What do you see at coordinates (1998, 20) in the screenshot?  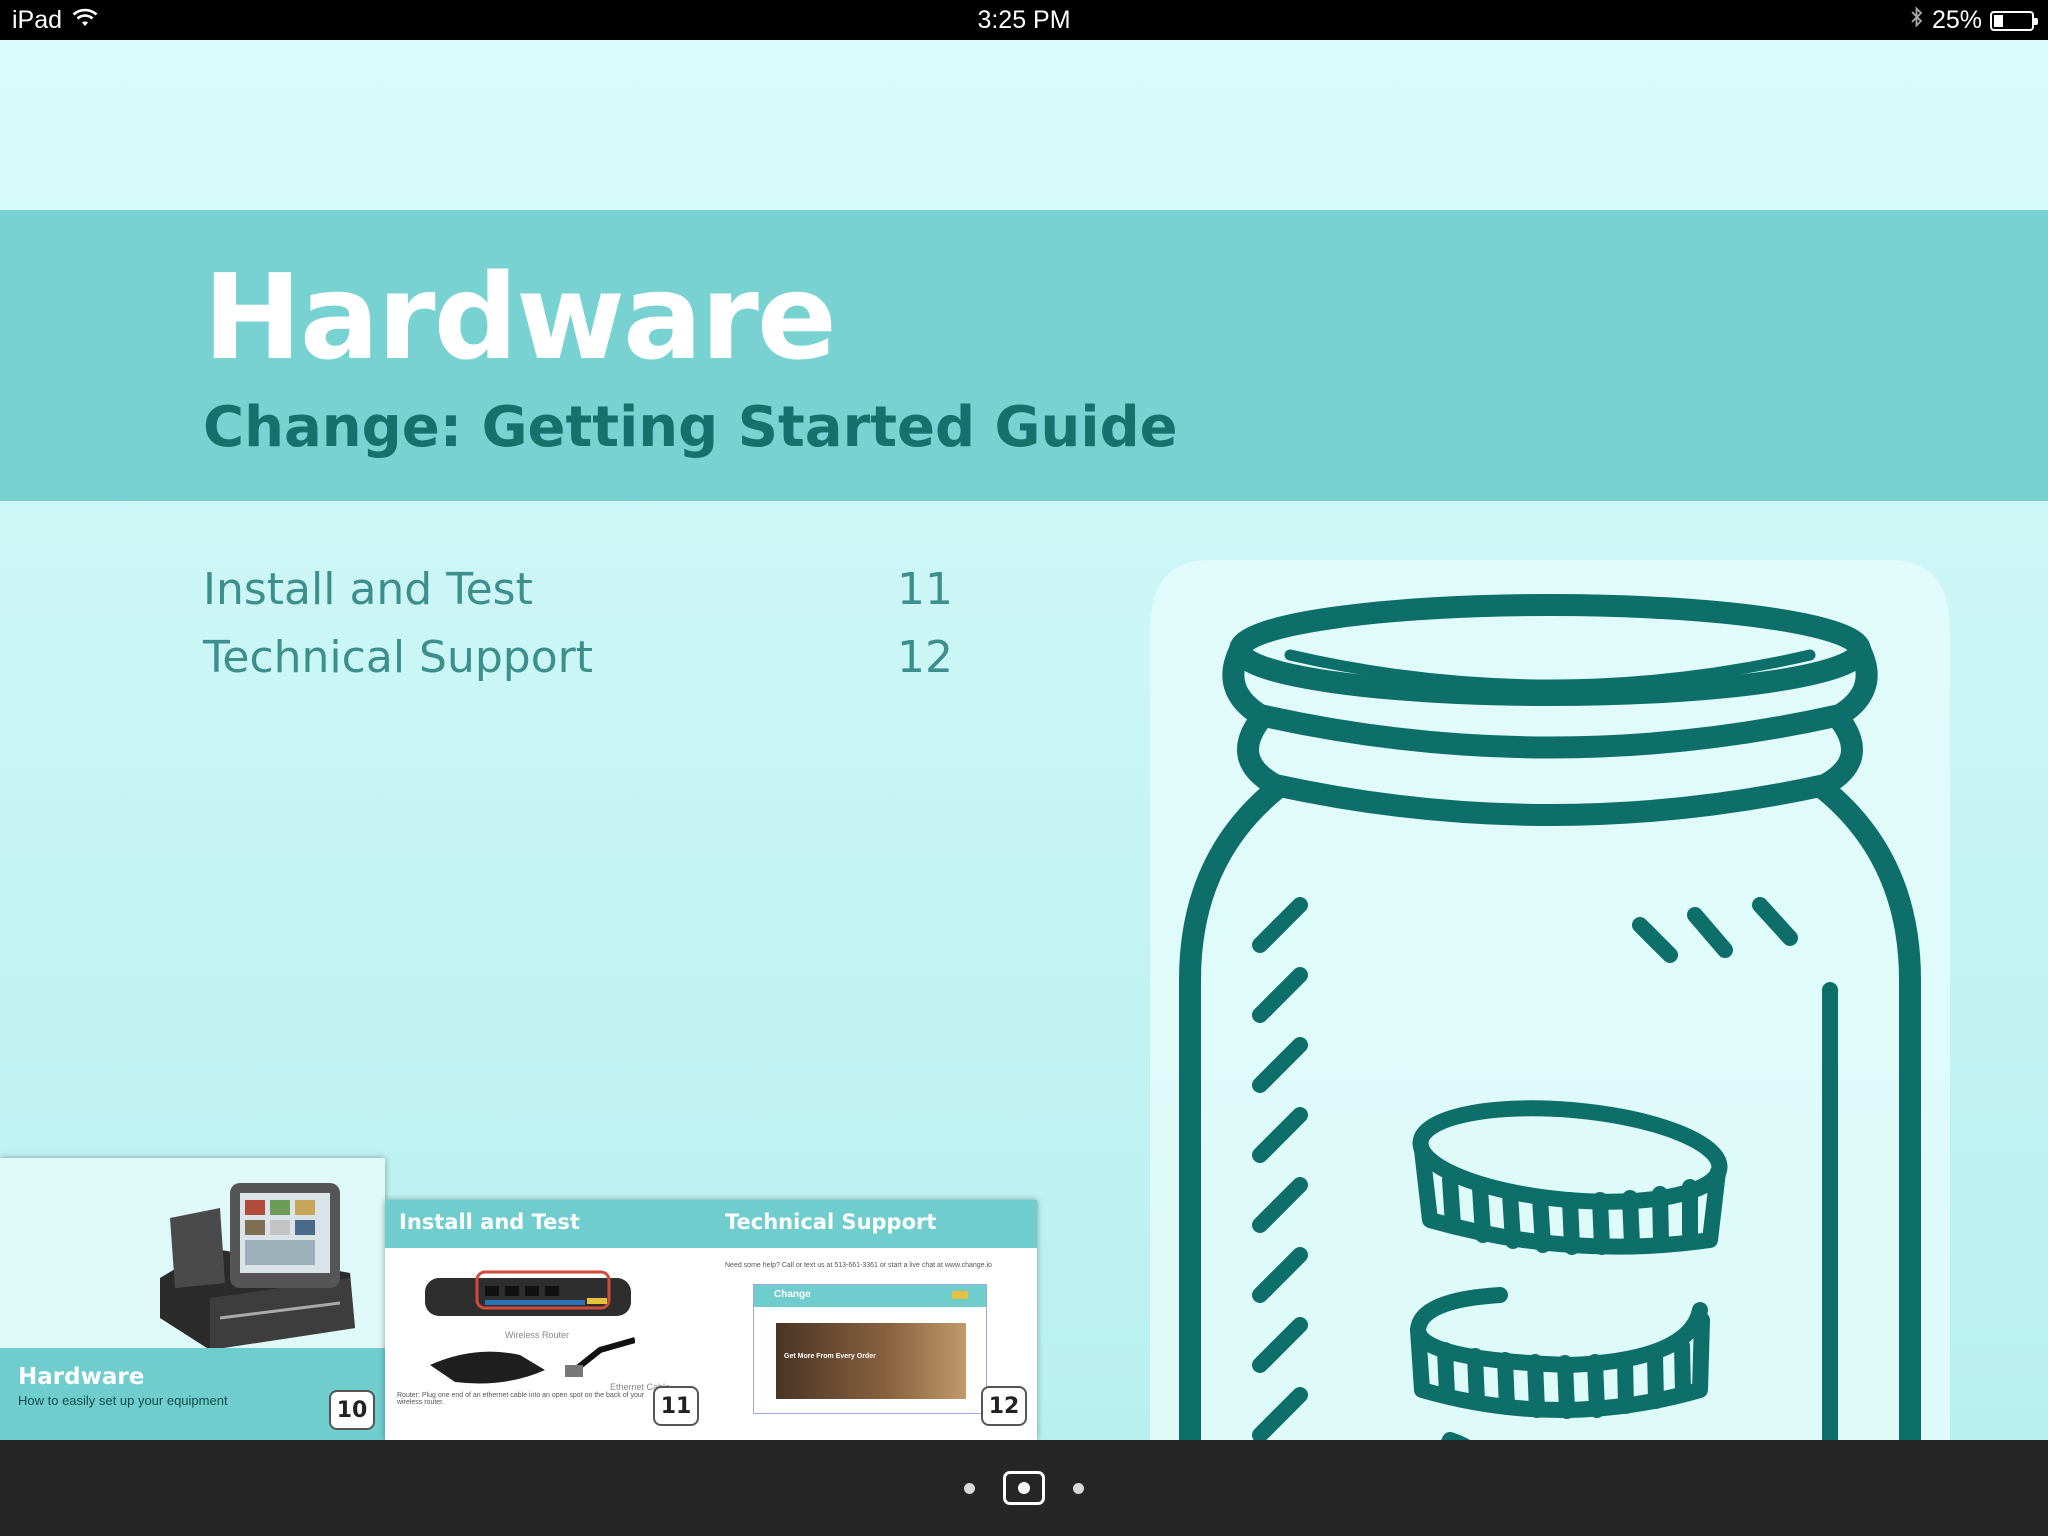 I see `battery-fill` at bounding box center [1998, 20].